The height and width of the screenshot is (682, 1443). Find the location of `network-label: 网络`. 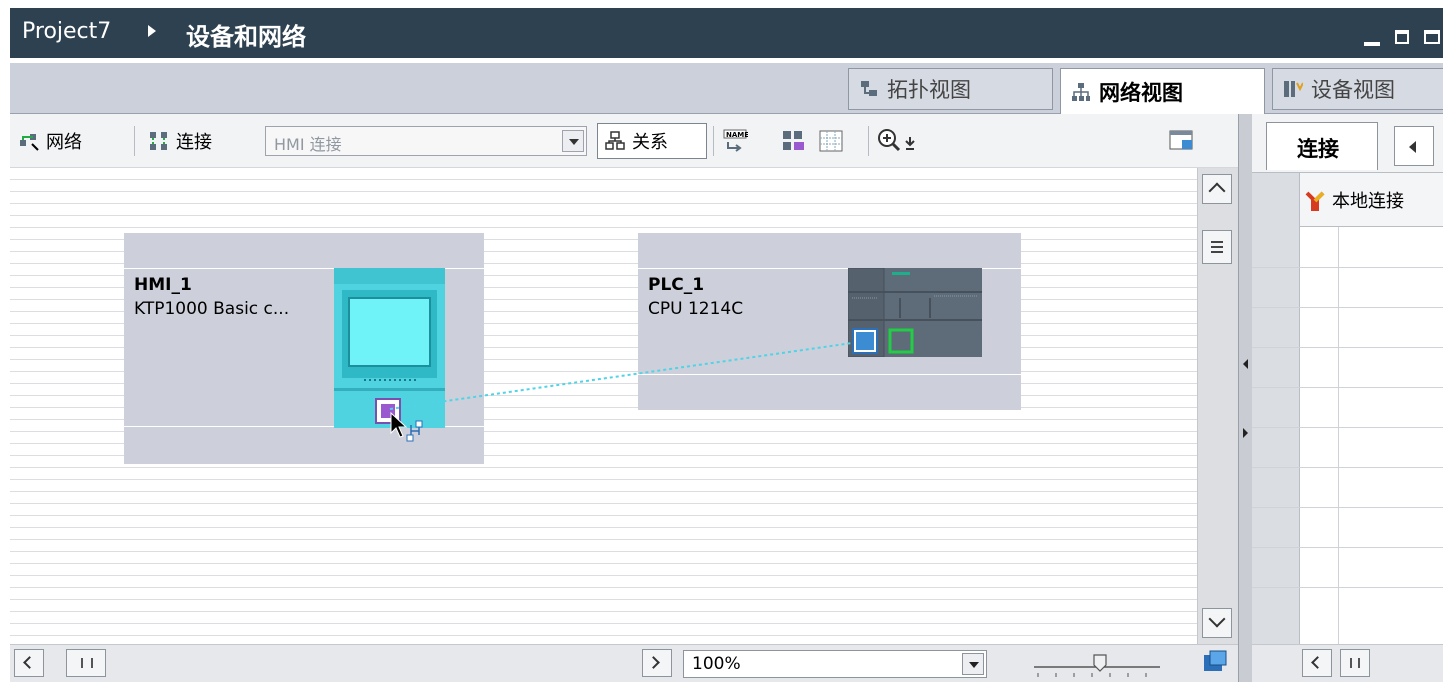

network-label: 网络 is located at coordinates (64, 142).